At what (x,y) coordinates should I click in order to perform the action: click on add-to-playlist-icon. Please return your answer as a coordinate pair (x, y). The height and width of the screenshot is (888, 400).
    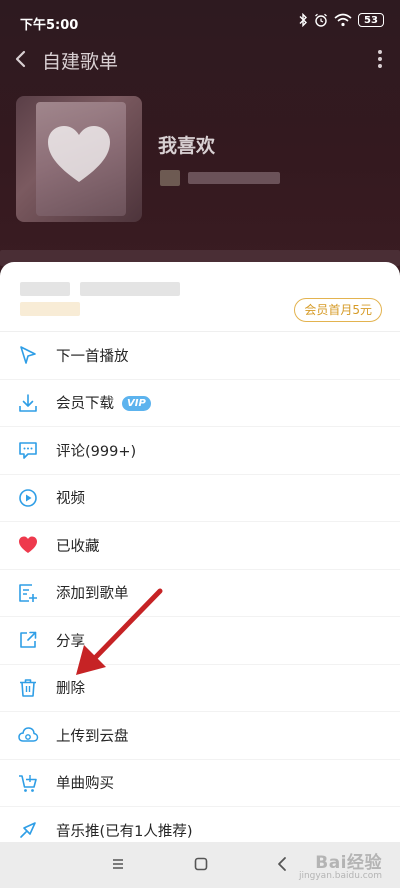
    Looking at the image, I should click on (28, 592).